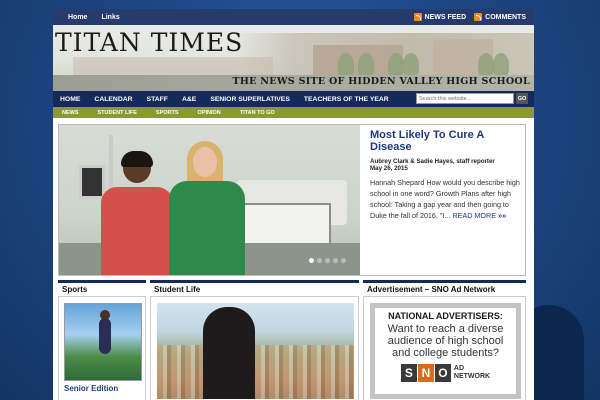  I want to click on subnav-item-student-life: STUDENT LIFE, so click(117, 113).